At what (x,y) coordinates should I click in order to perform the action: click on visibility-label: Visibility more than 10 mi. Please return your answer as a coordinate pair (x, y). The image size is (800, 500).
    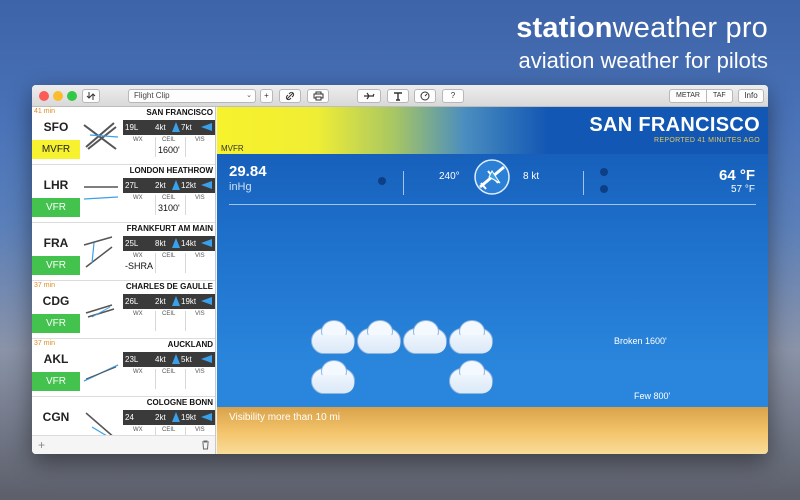
    Looking at the image, I should click on (284, 417).